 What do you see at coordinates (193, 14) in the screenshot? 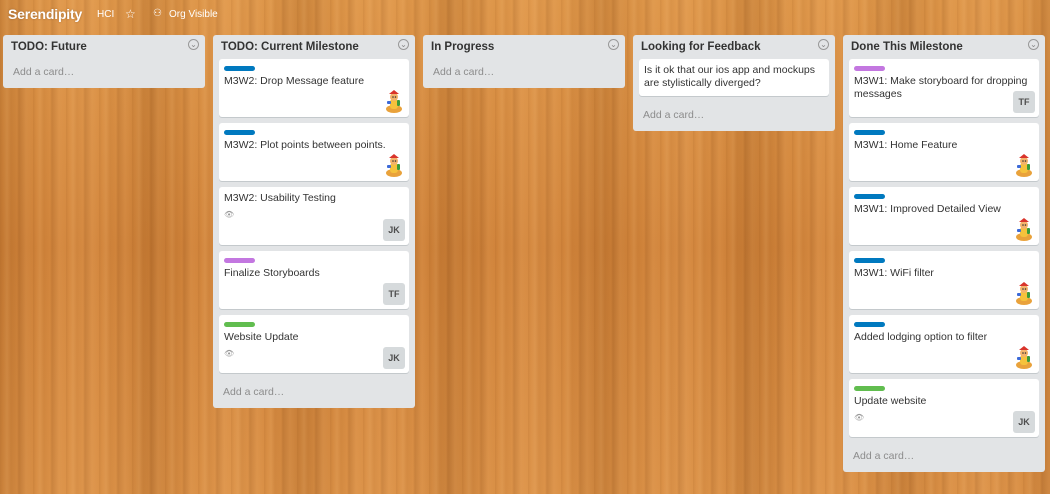
I see `visibility-label: Org Visible` at bounding box center [193, 14].